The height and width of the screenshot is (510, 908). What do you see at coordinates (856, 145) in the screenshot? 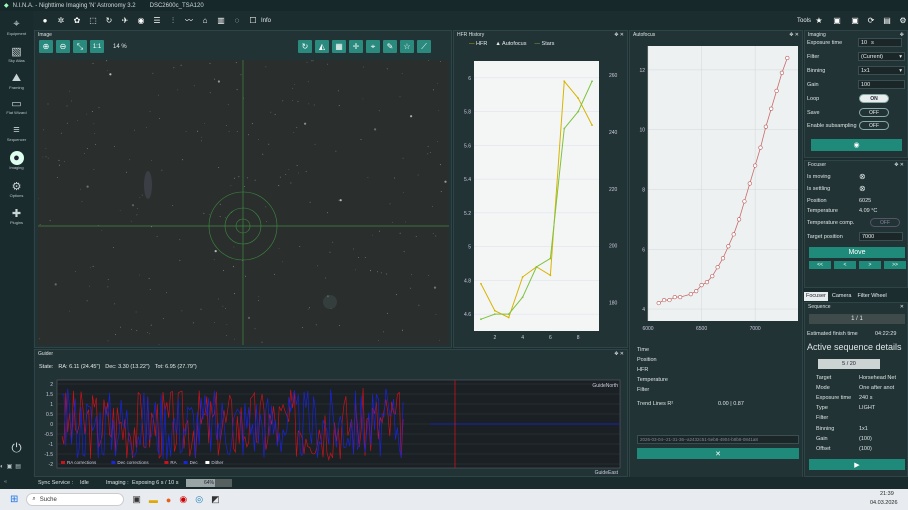
I see `capture-button: ◉` at bounding box center [856, 145].